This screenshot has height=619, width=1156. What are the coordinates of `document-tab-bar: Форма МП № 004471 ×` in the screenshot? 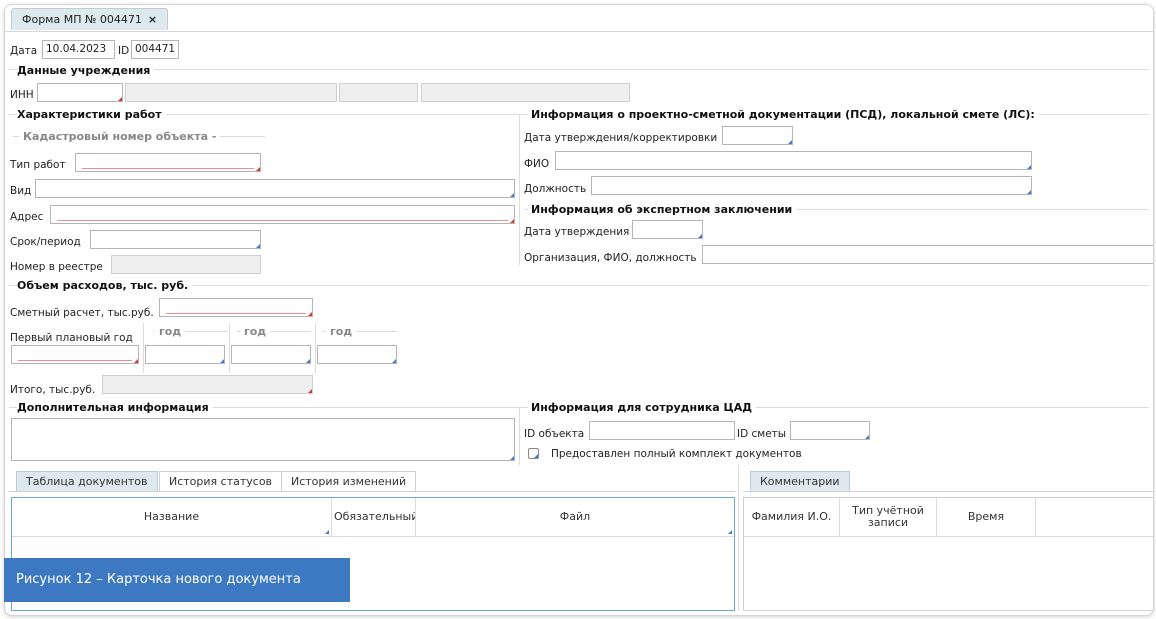 It's located at (579, 18).